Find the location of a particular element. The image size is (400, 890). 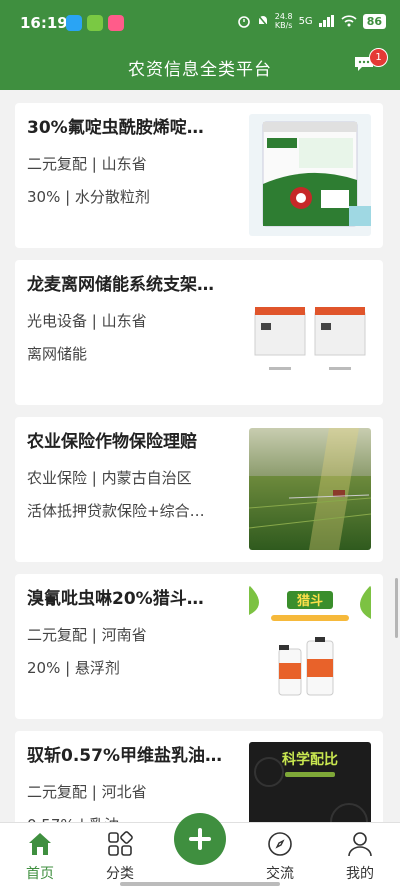

plus-icon is located at coordinates (200, 839).